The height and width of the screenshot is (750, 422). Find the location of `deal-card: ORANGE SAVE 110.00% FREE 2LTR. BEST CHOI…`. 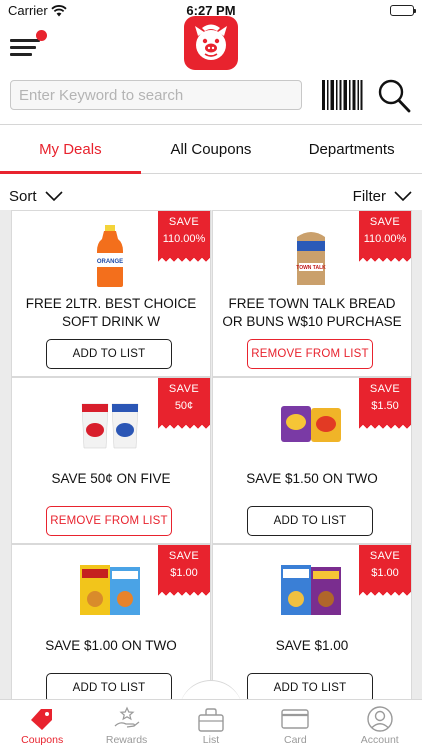

deal-card: ORANGE SAVE 110.00% FREE 2LTR. BEST CHOI… is located at coordinates (111, 293).